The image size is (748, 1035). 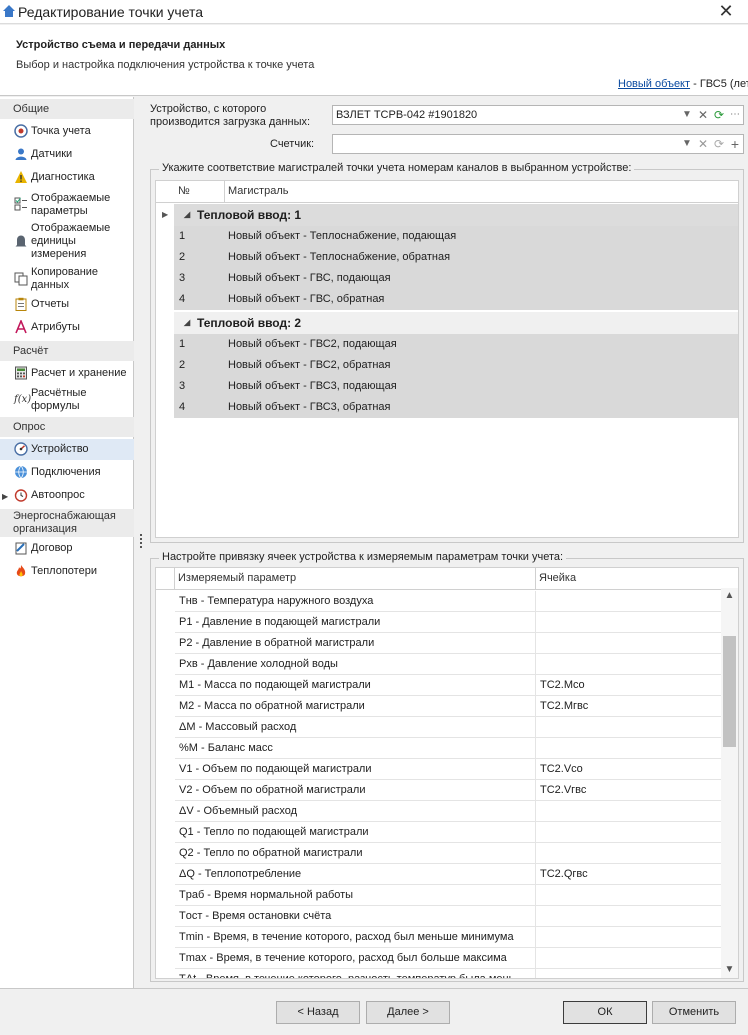 I want to click on cancel-button: Отменить, so click(x=694, y=1012).